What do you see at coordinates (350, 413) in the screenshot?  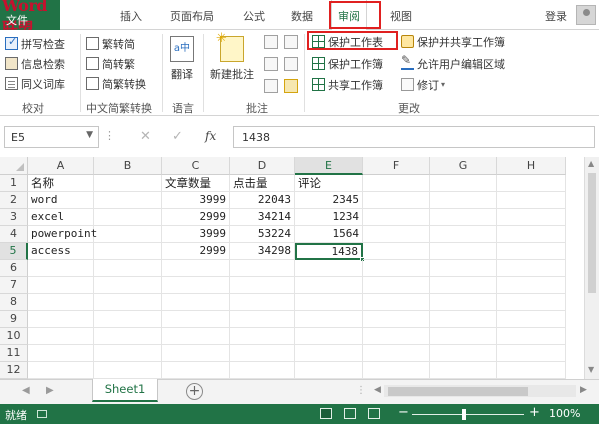 I see `page-layout-view-icon` at bounding box center [350, 413].